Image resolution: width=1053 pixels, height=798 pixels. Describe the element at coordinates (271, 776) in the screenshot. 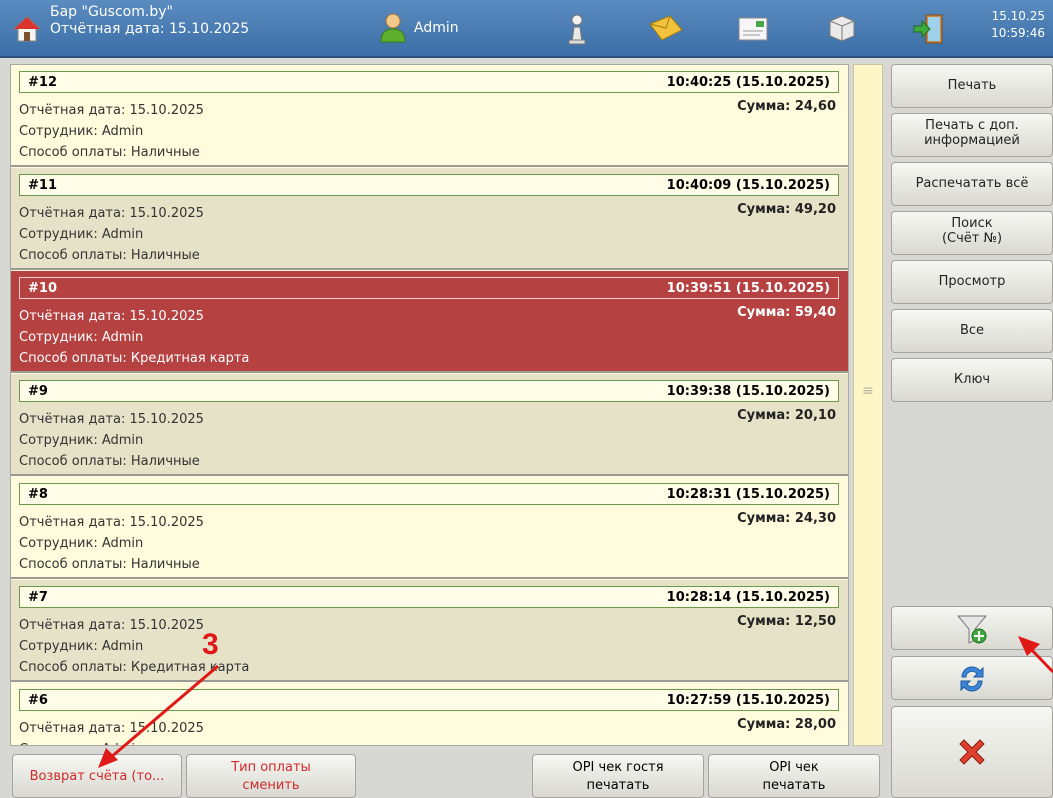

I see `change-payment-button: Тип оплаты сменить` at that location.